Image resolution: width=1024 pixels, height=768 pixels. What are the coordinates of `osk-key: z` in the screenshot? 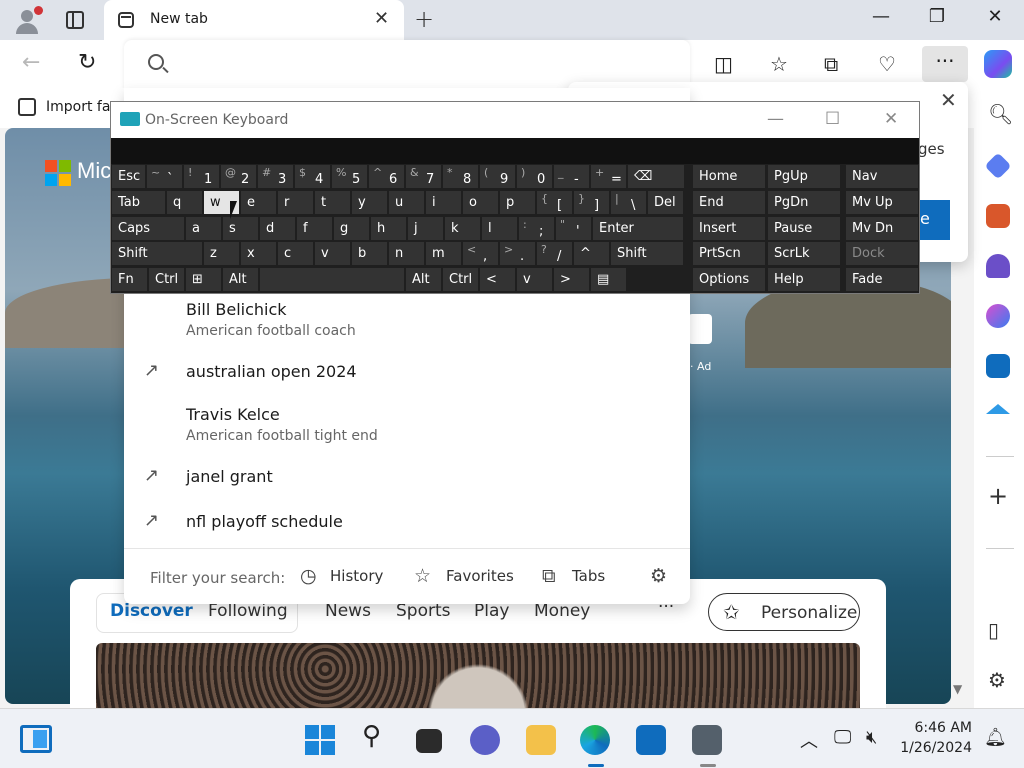 It's located at (221, 253).